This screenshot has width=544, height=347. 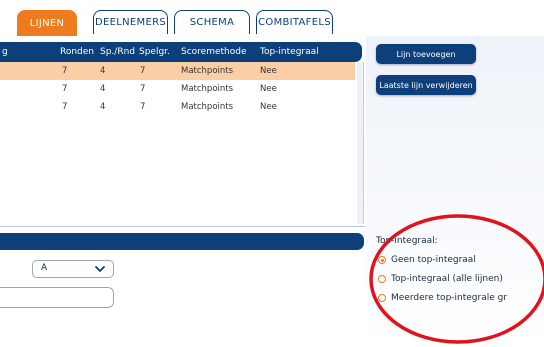 I want to click on tab-combitafels-label: COMBITAFELS, so click(x=294, y=22).